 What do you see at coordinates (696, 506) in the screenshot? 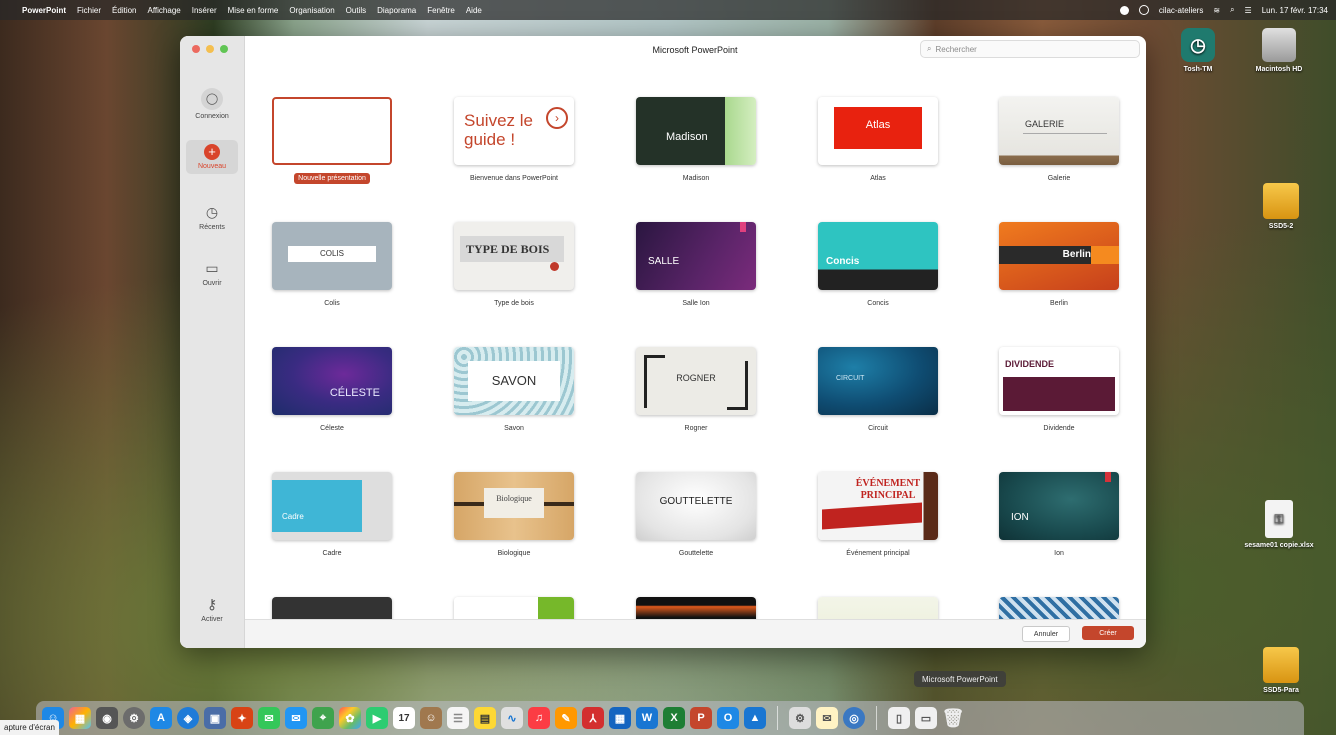
I see `template-thumbnail: GOUTTELETTE` at bounding box center [696, 506].